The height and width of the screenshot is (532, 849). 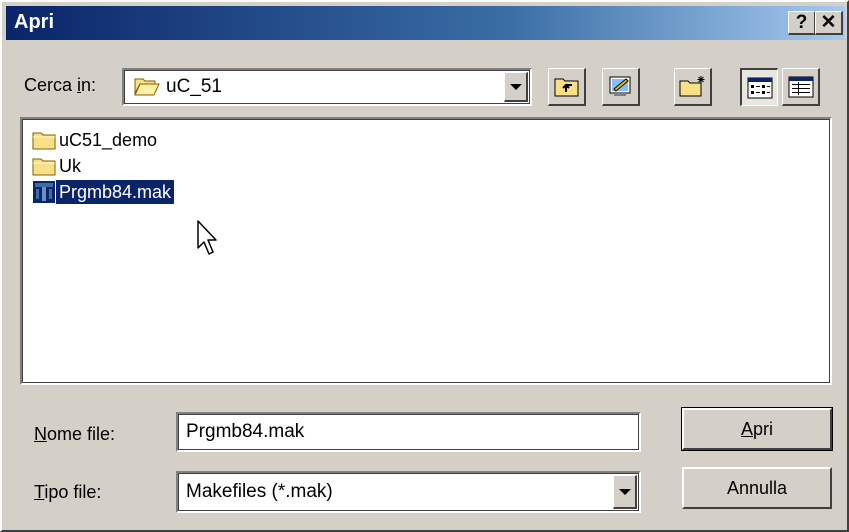 What do you see at coordinates (147, 88) in the screenshot?
I see `open-folder-icon` at bounding box center [147, 88].